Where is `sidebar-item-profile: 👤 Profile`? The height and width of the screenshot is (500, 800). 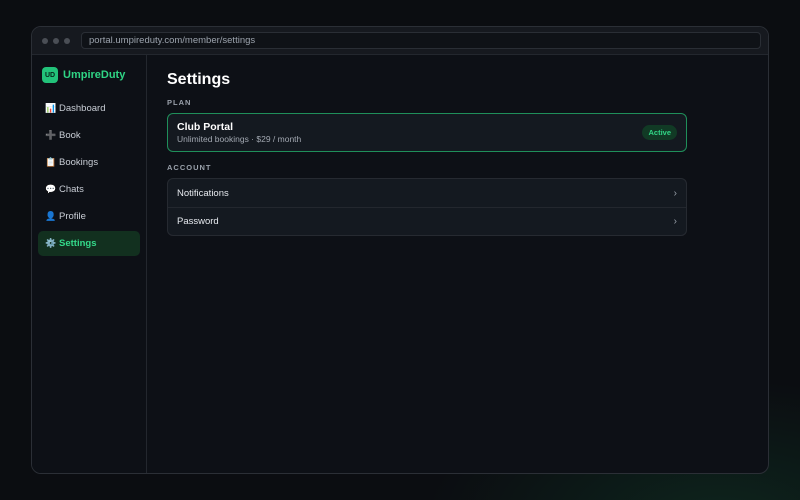 sidebar-item-profile: 👤 Profile is located at coordinates (89, 216).